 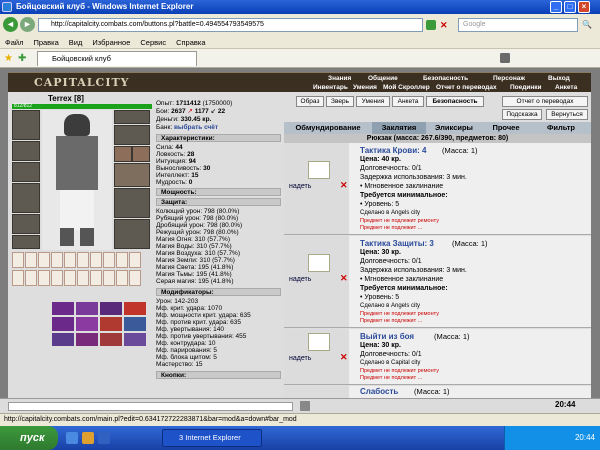 What do you see at coordinates (190, 42) in the screenshot?
I see `menu-help: Справка` at bounding box center [190, 42].